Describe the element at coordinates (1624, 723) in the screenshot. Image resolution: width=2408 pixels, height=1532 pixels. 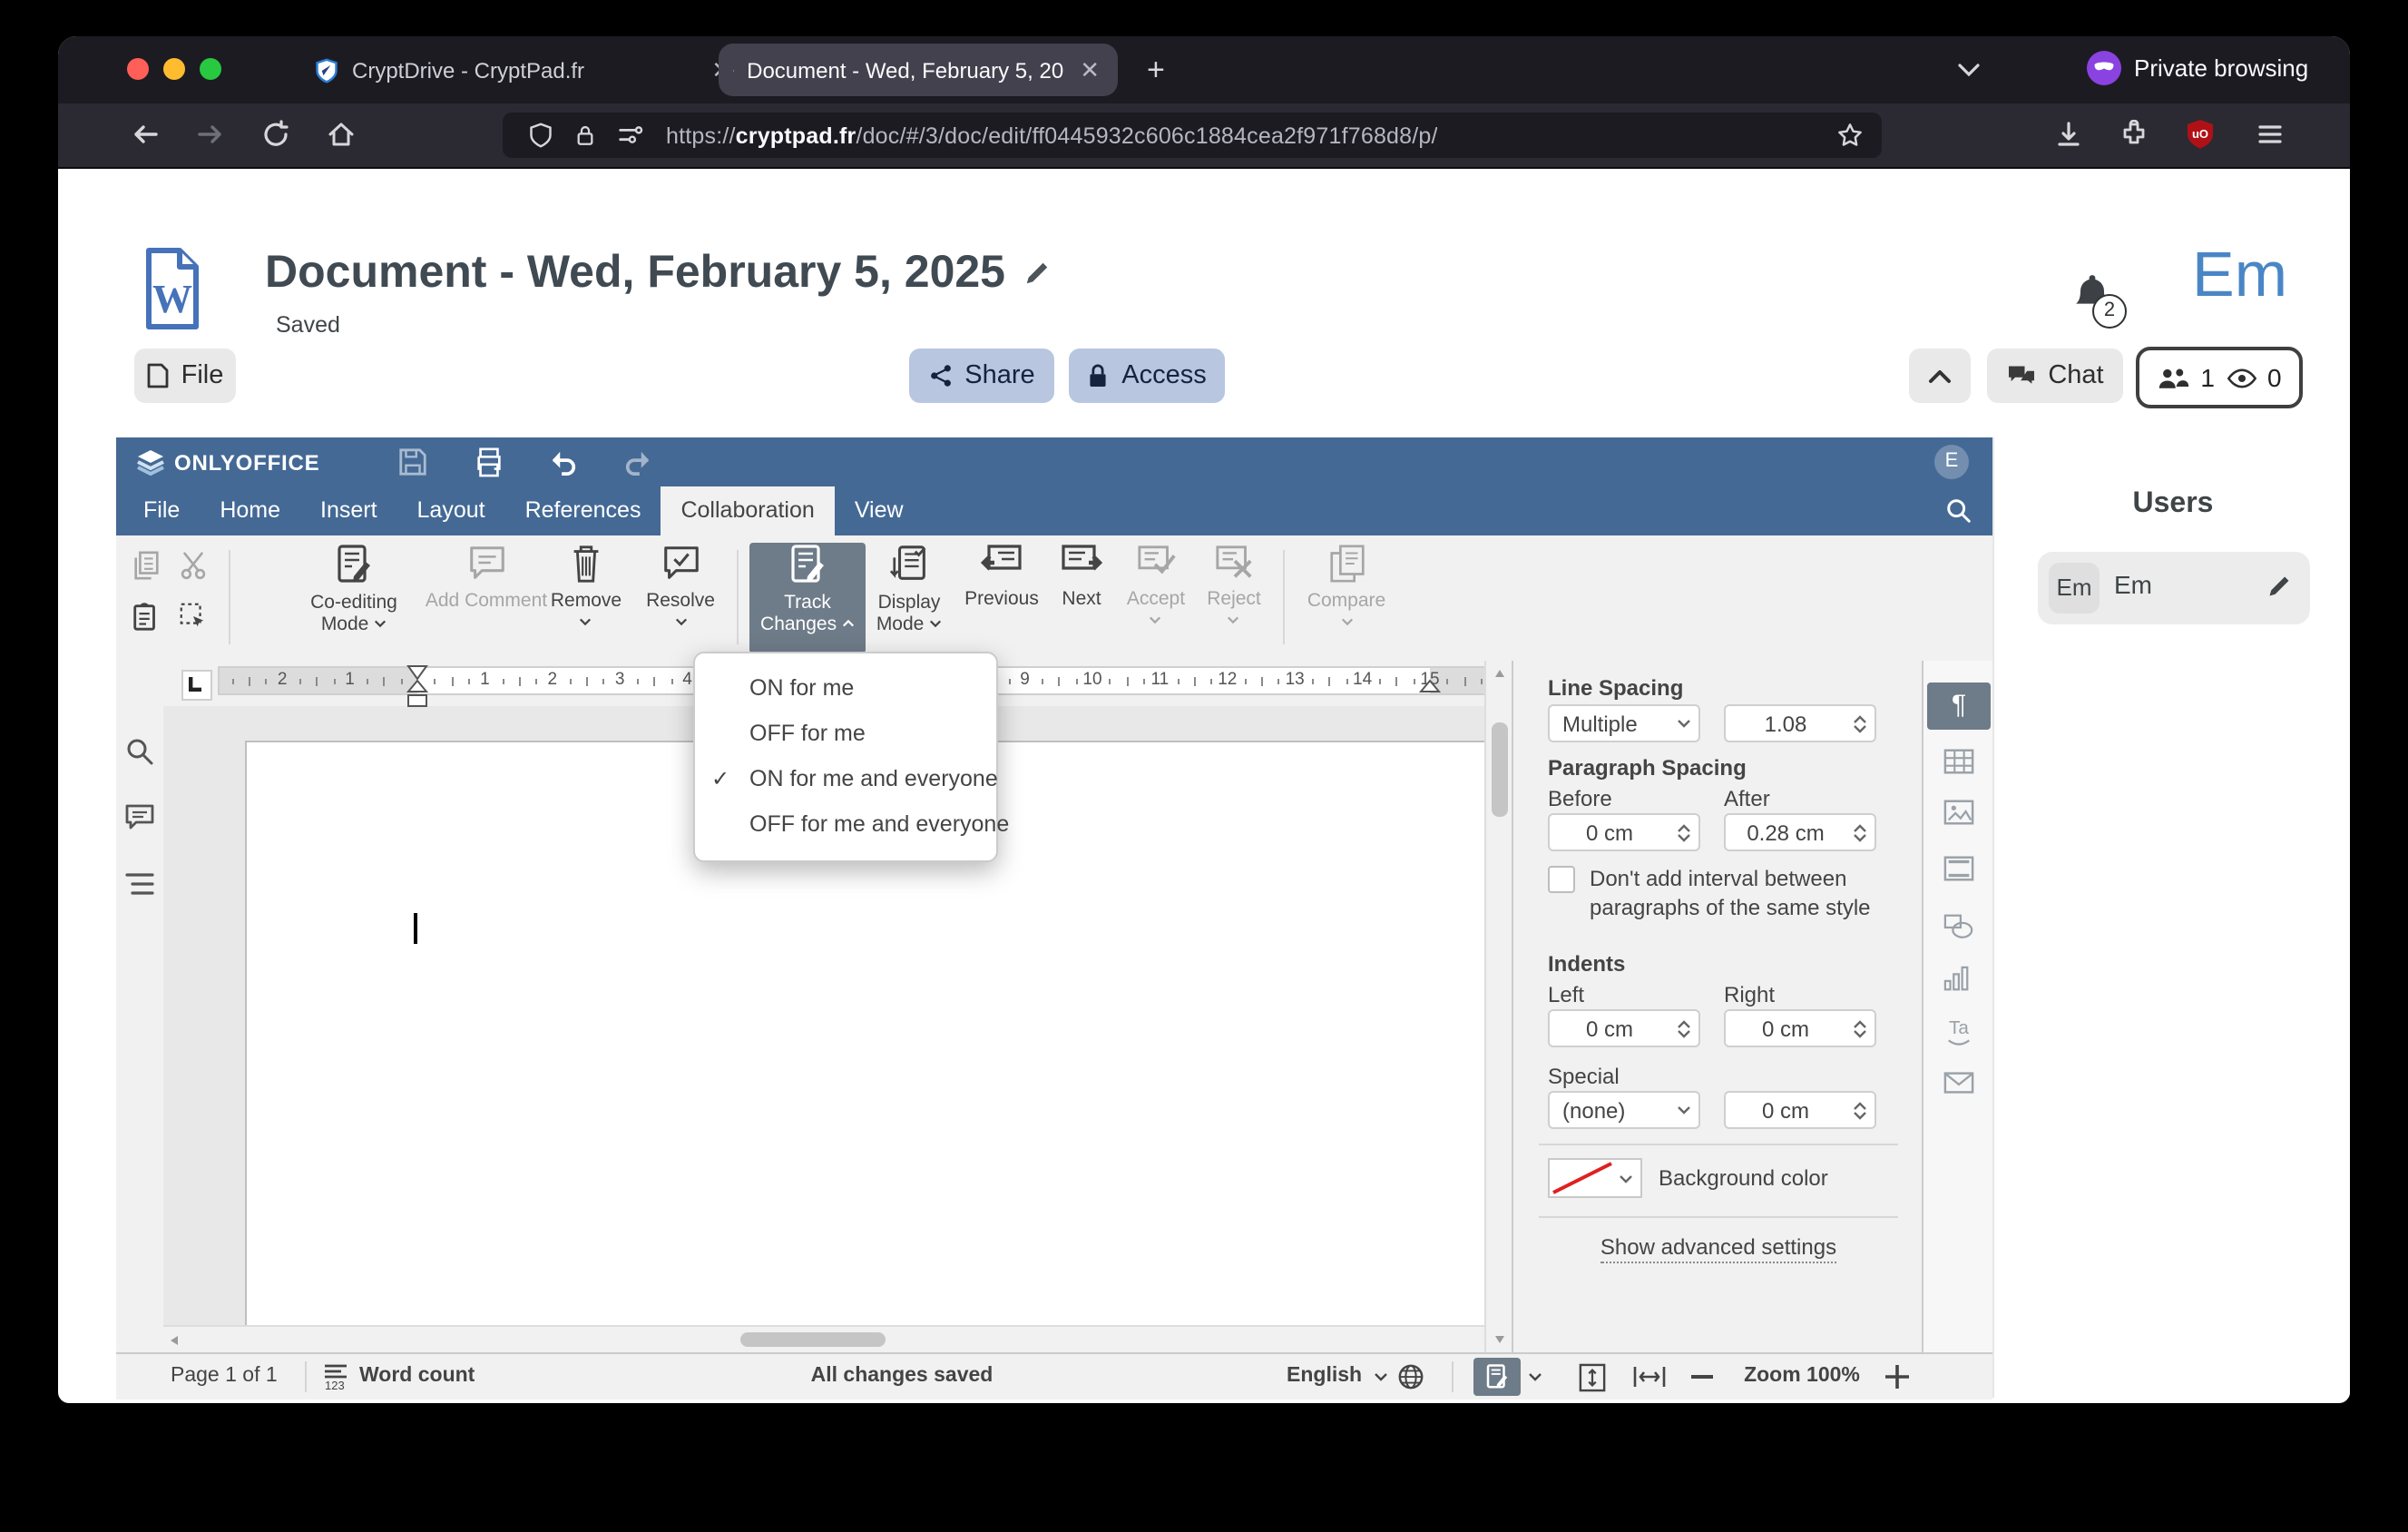
I see `line-spacing-select: Multiple` at that location.